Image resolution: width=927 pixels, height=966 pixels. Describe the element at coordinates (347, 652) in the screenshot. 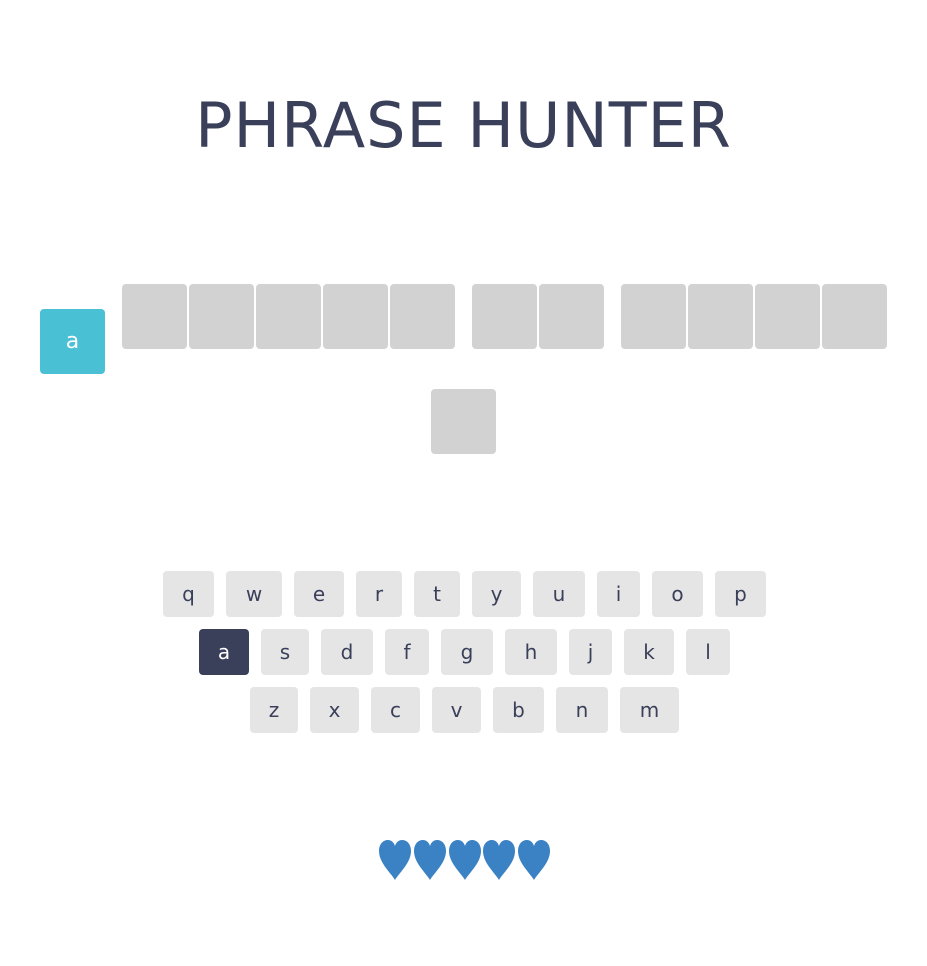

I see `key-d: d` at that location.